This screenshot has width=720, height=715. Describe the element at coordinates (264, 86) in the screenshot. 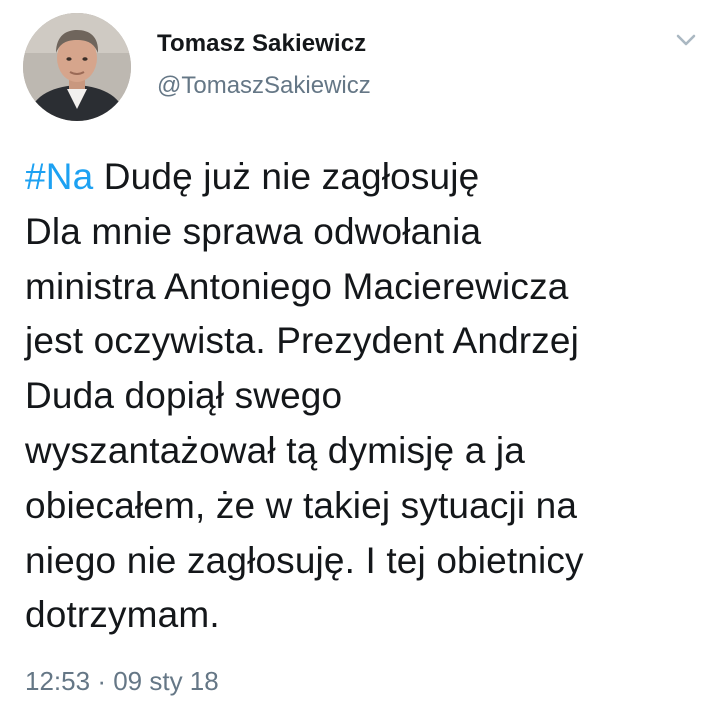

I see `author-handle: @TomaszSakiewicz` at that location.